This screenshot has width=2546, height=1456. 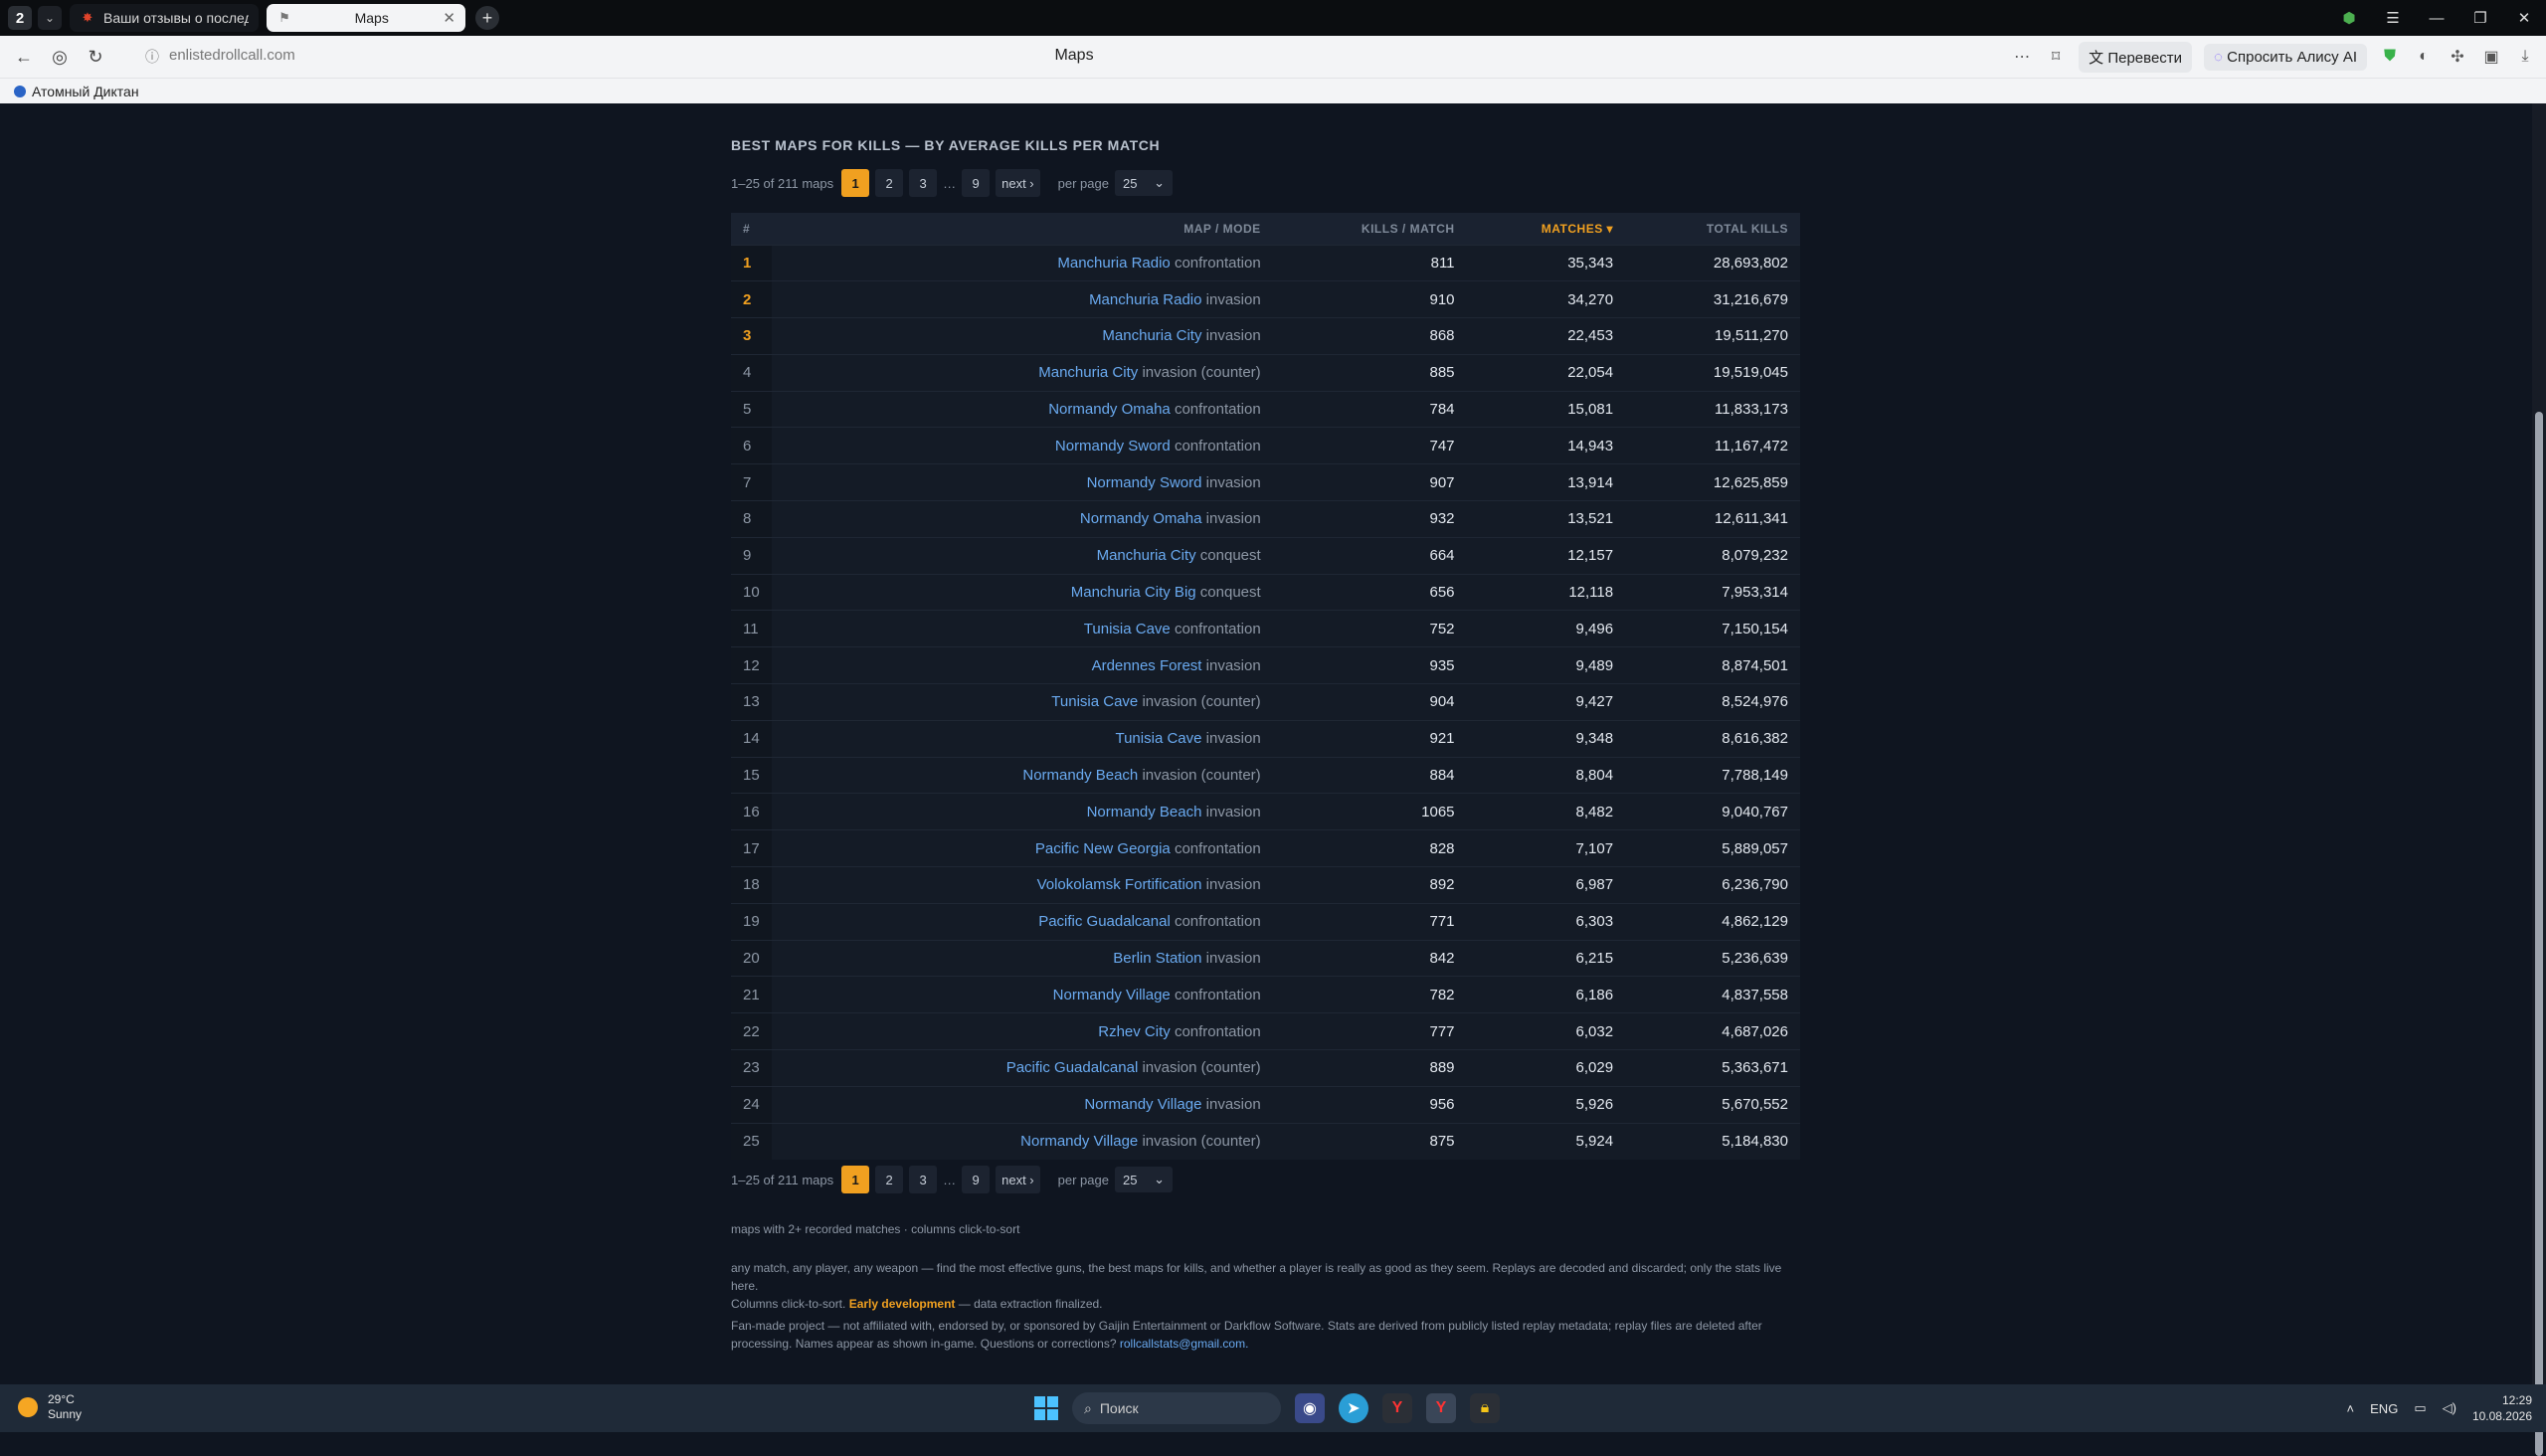 I want to click on collections-icon: ▣, so click(x=2491, y=57).